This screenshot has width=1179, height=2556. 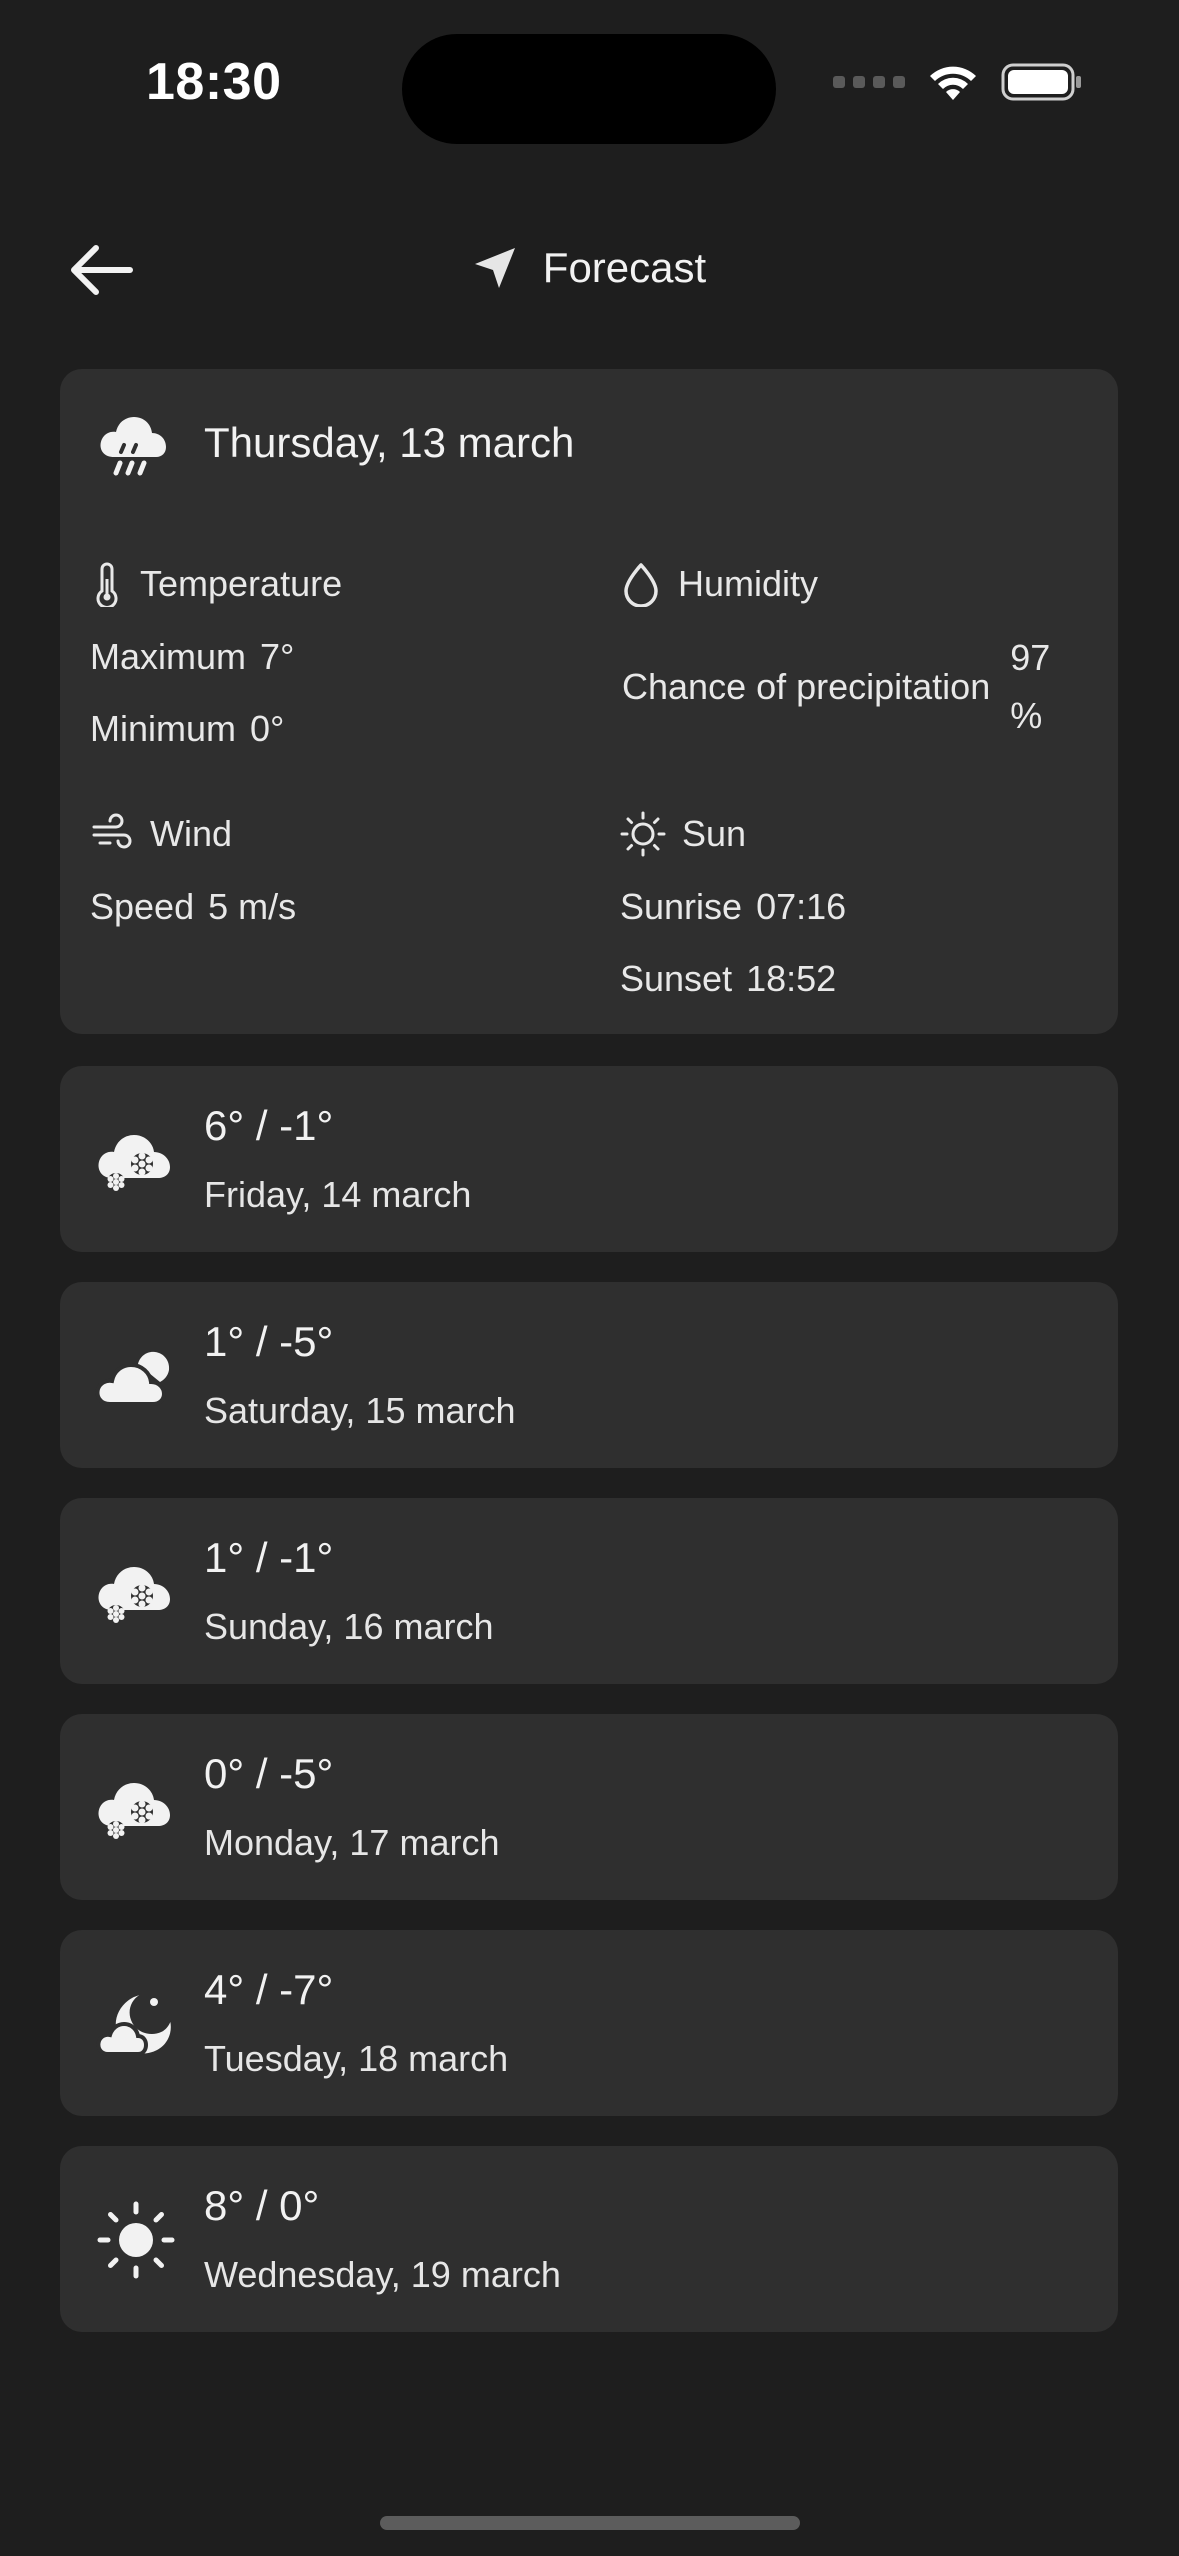 I want to click on maximum-row: Maximum 7°, so click(x=216, y=657).